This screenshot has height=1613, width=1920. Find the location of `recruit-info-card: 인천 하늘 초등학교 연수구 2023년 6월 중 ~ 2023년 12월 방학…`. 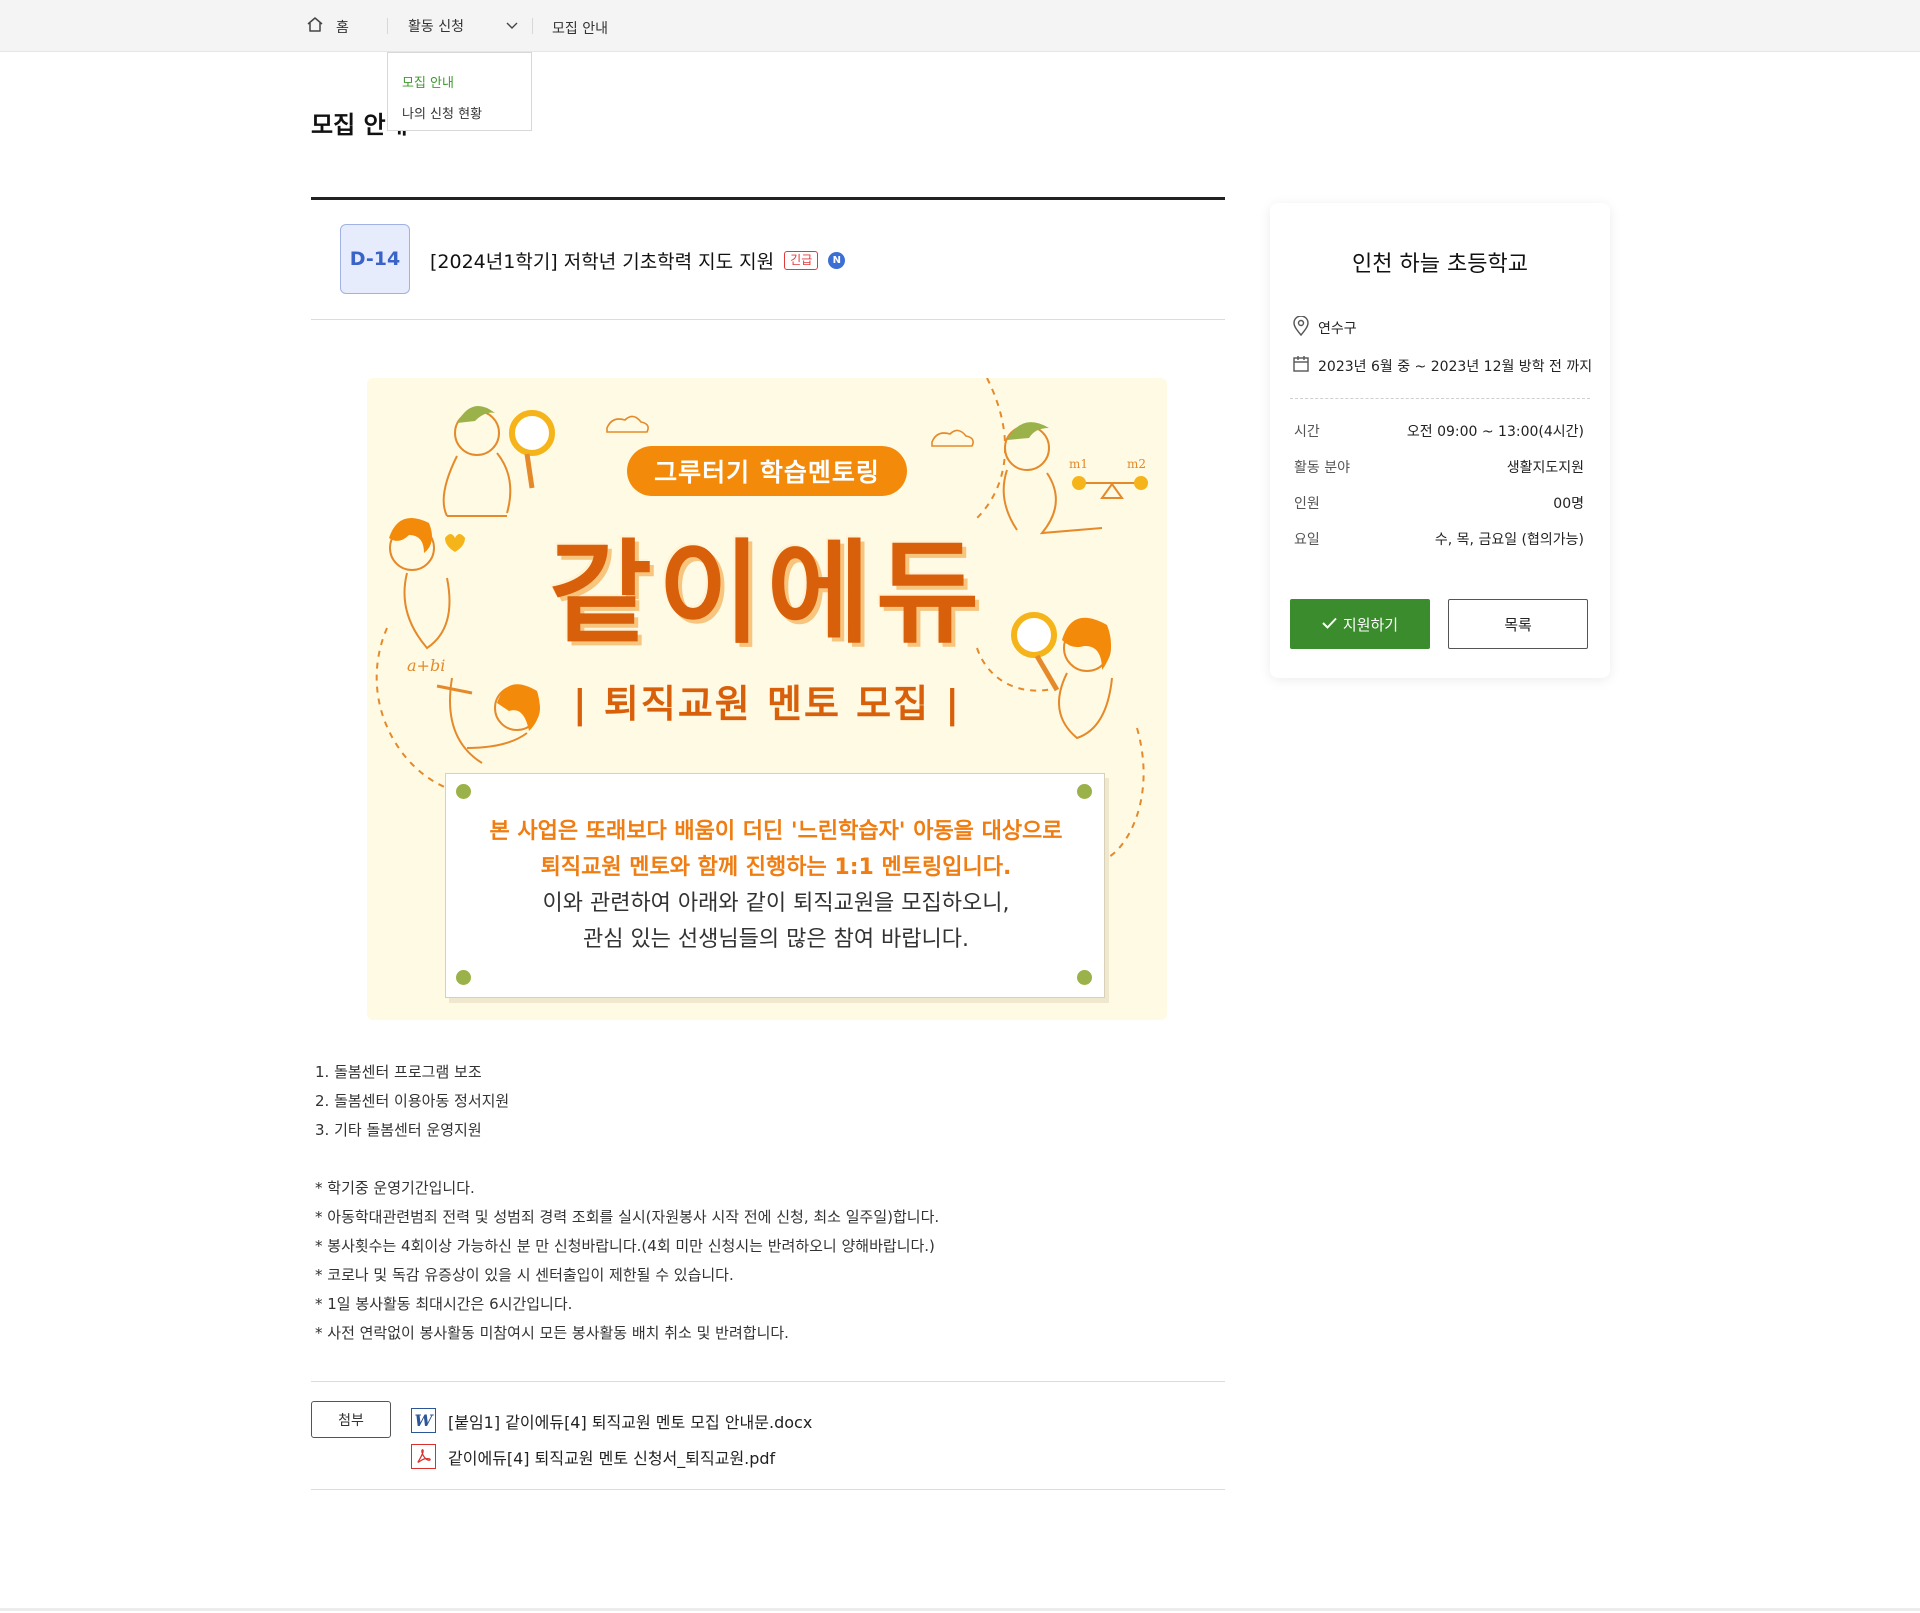

recruit-info-card: 인천 하늘 초등학교 연수구 2023년 6월 중 ~ 2023년 12월 방학… is located at coordinates (1440, 440).